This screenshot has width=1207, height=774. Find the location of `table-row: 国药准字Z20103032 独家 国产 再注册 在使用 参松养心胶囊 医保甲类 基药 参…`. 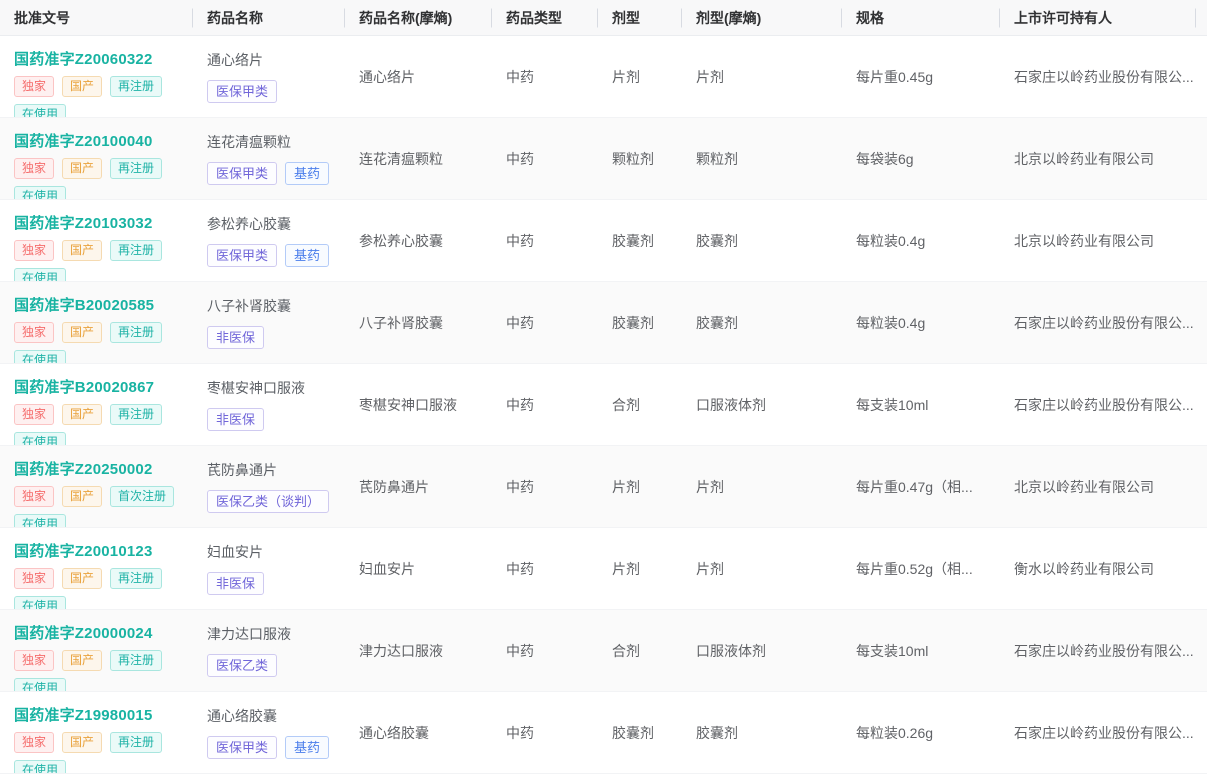

table-row: 国药准字Z20103032 独家 国产 再注册 在使用 参松养心胶囊 医保甲类 基药 参… is located at coordinates (603, 241).